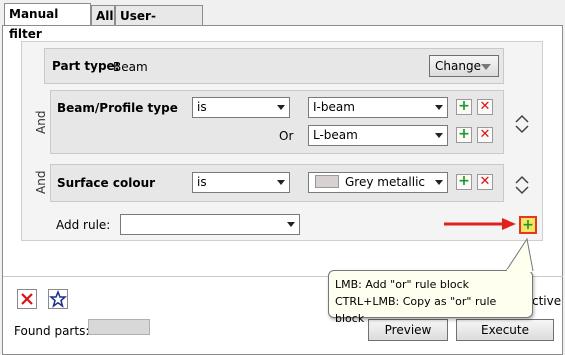 The image size is (565, 355). I want to click on value-select-profile-type-1: I-beam, so click(378, 107).